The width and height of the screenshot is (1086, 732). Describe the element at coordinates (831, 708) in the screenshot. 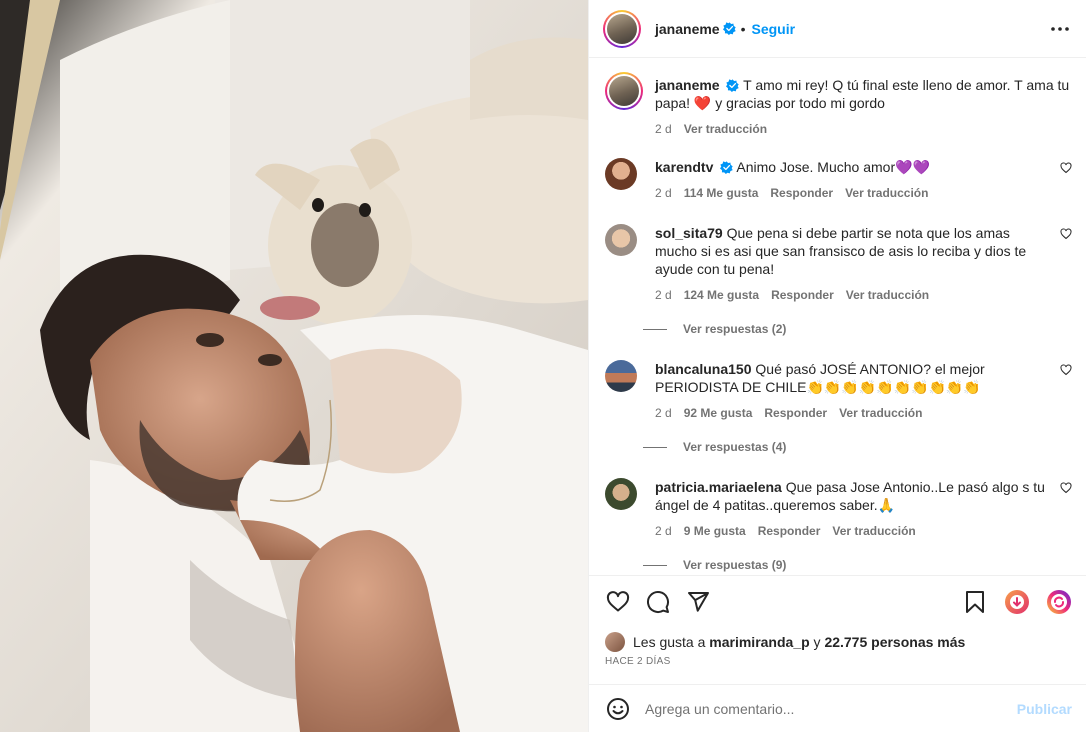

I see `comment-input` at that location.